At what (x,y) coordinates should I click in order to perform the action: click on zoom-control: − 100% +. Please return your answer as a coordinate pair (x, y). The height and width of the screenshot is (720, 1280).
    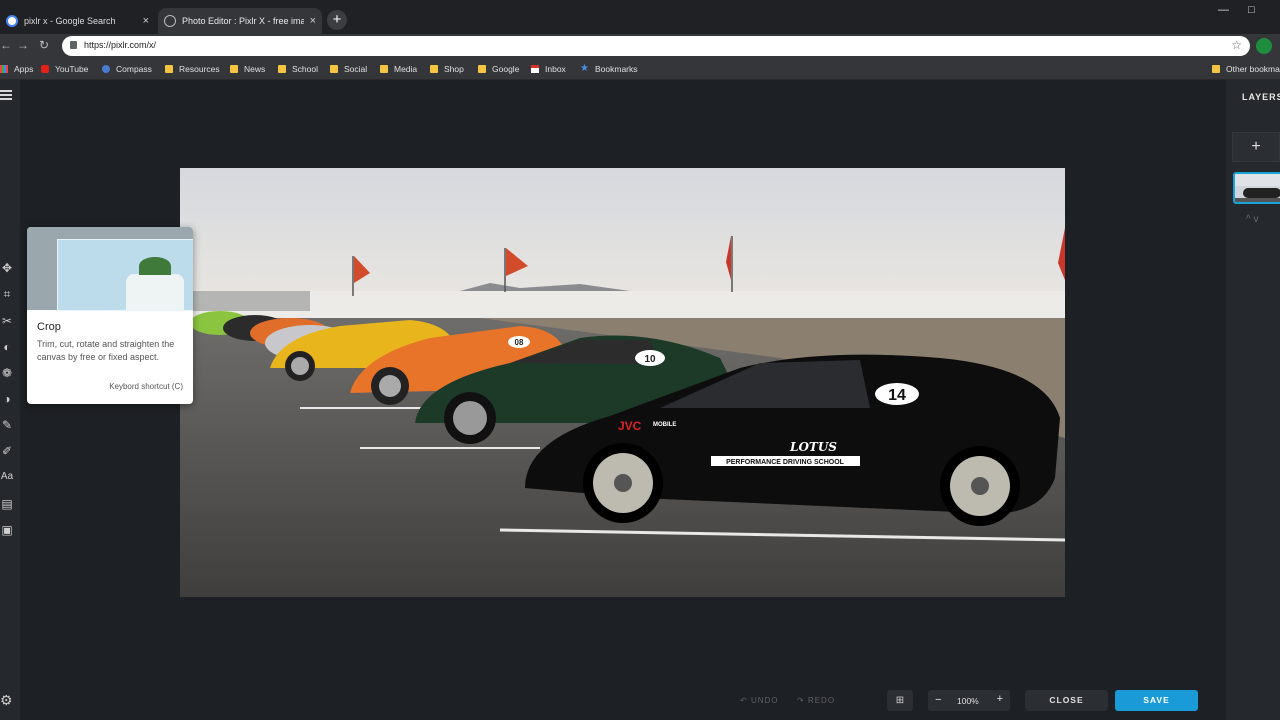
    Looking at the image, I should click on (969, 700).